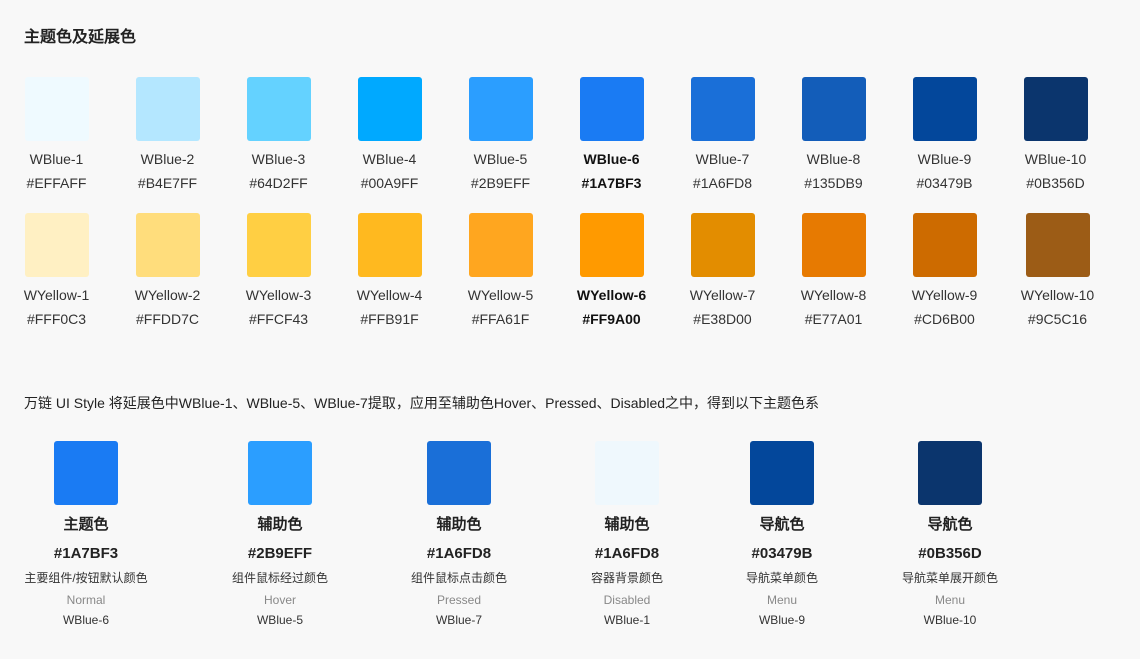  I want to click on swatch-name: WYellow-6, so click(611, 295).